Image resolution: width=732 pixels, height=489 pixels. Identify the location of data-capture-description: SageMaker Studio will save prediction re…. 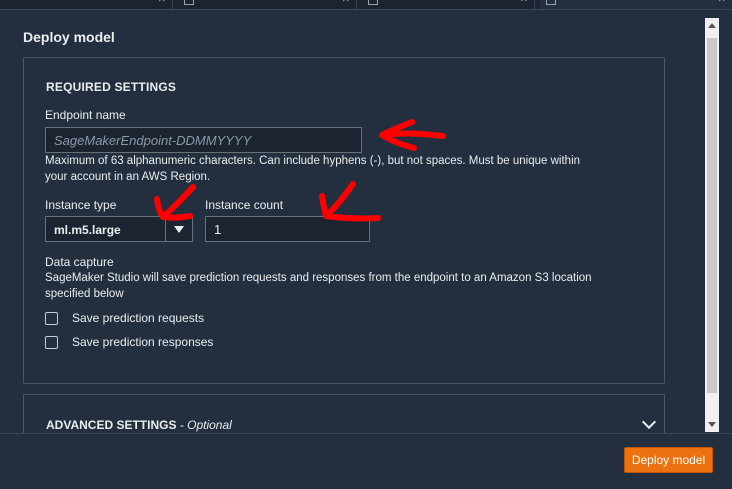
(318, 286).